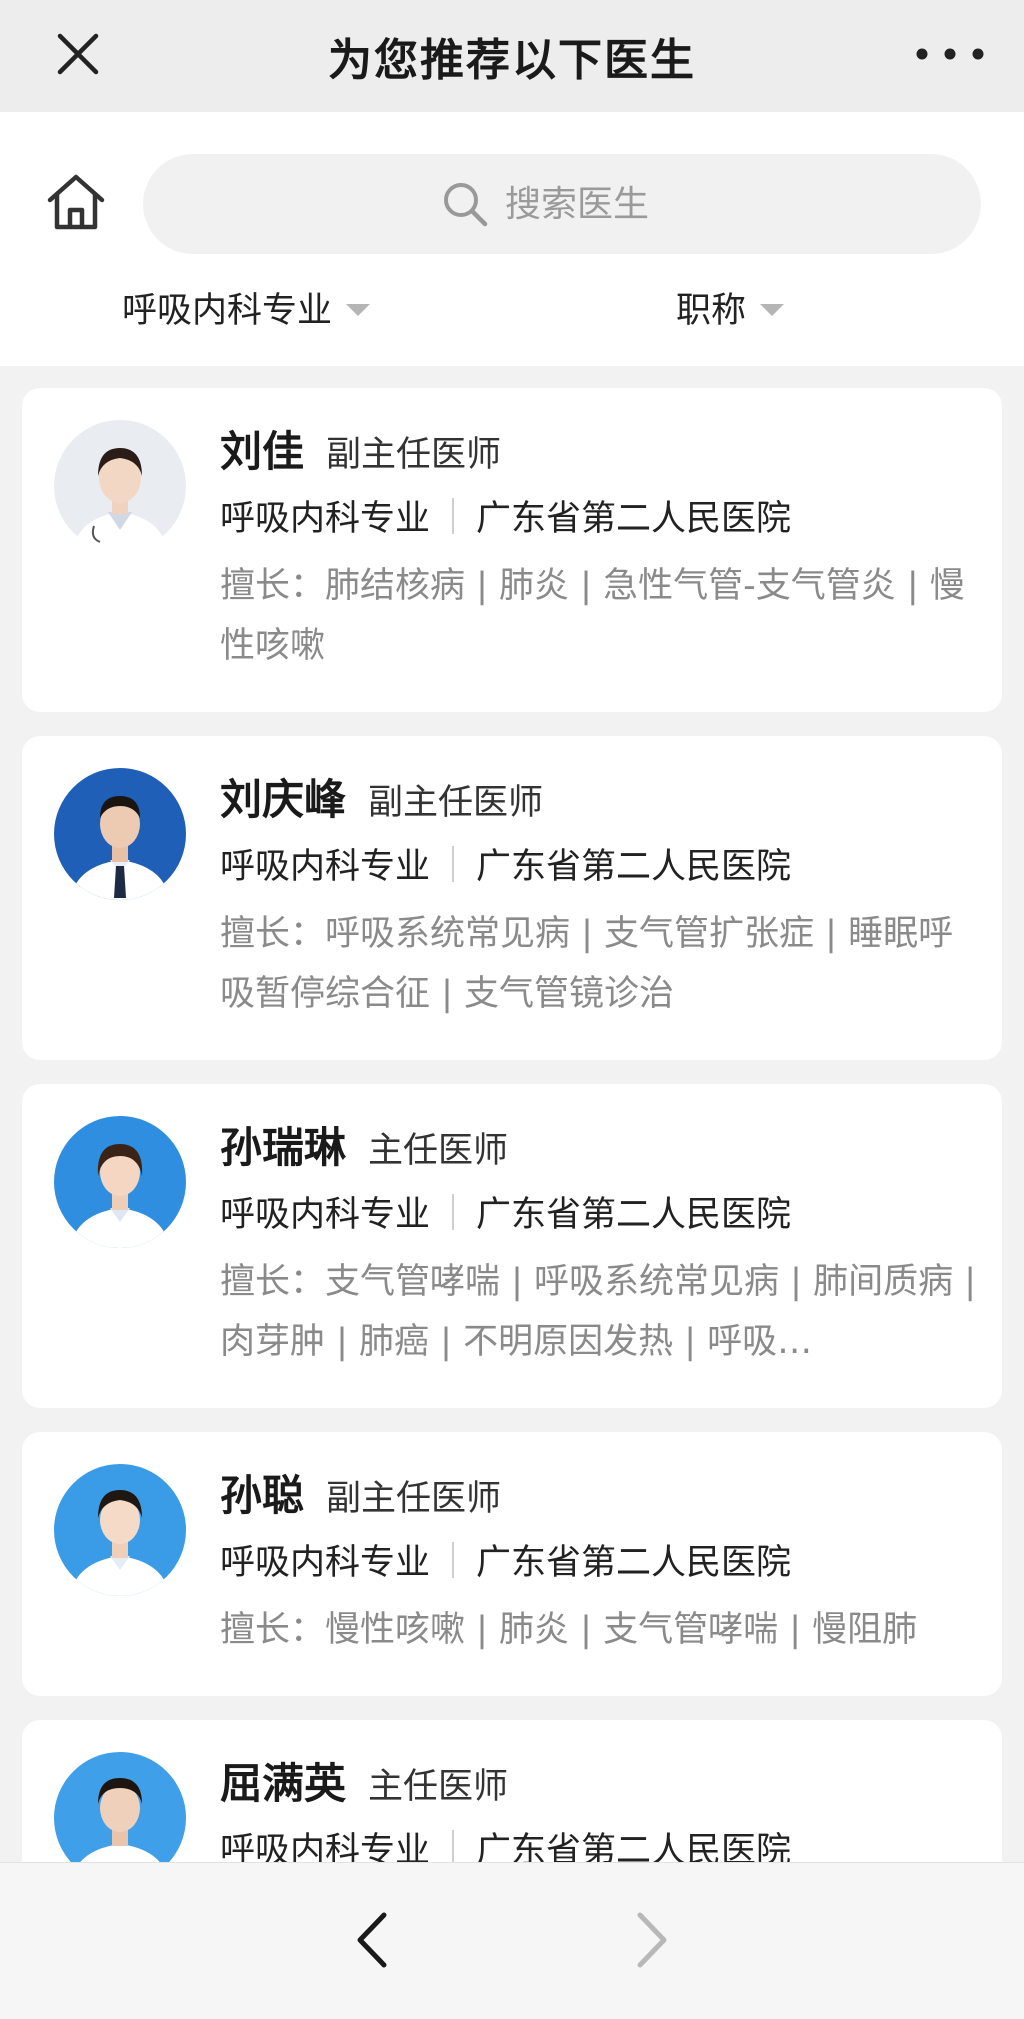 The image size is (1024, 2019). Describe the element at coordinates (950, 54) in the screenshot. I see `more-icon` at that location.